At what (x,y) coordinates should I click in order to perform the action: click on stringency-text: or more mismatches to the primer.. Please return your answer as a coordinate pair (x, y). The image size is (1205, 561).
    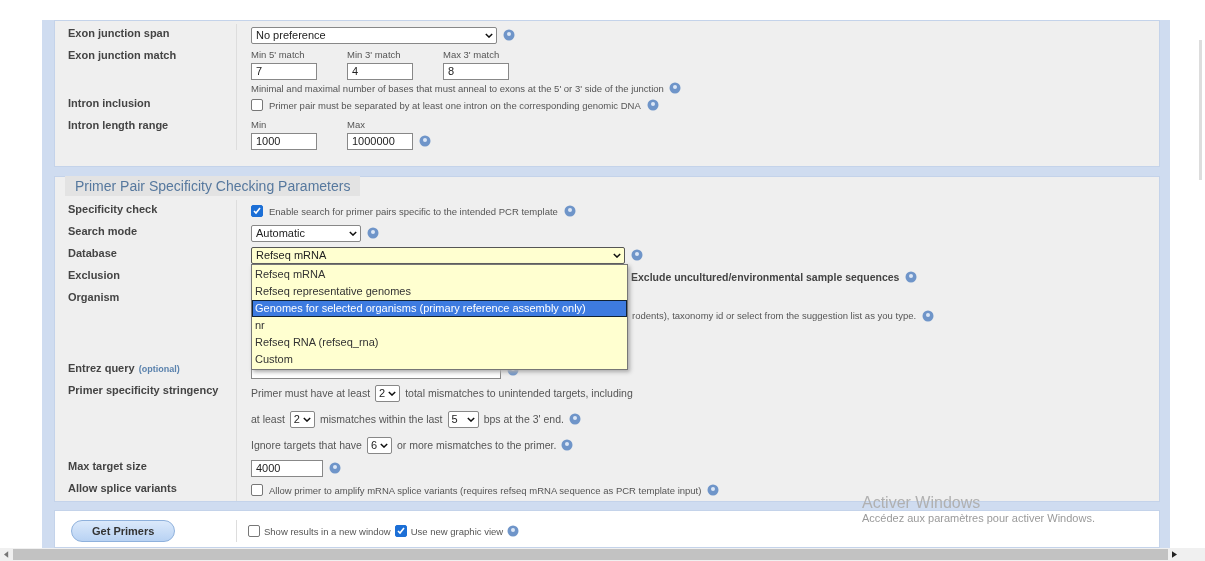
    Looking at the image, I should click on (477, 445).